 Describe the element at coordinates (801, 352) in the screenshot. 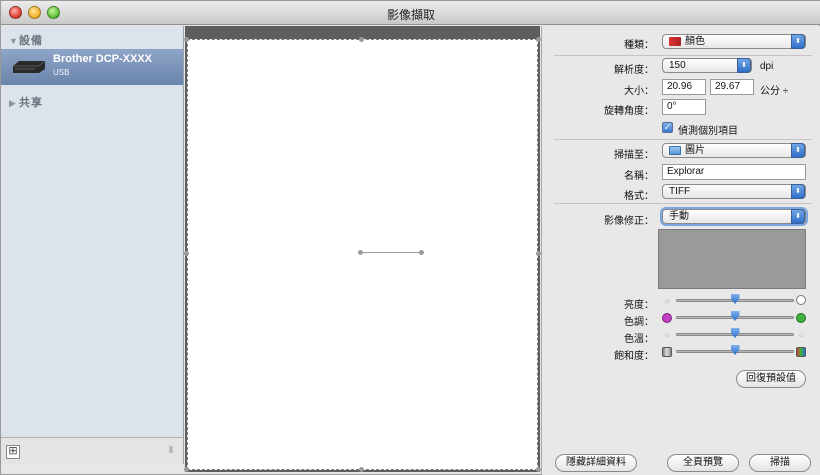

I see `full-color-icon` at that location.